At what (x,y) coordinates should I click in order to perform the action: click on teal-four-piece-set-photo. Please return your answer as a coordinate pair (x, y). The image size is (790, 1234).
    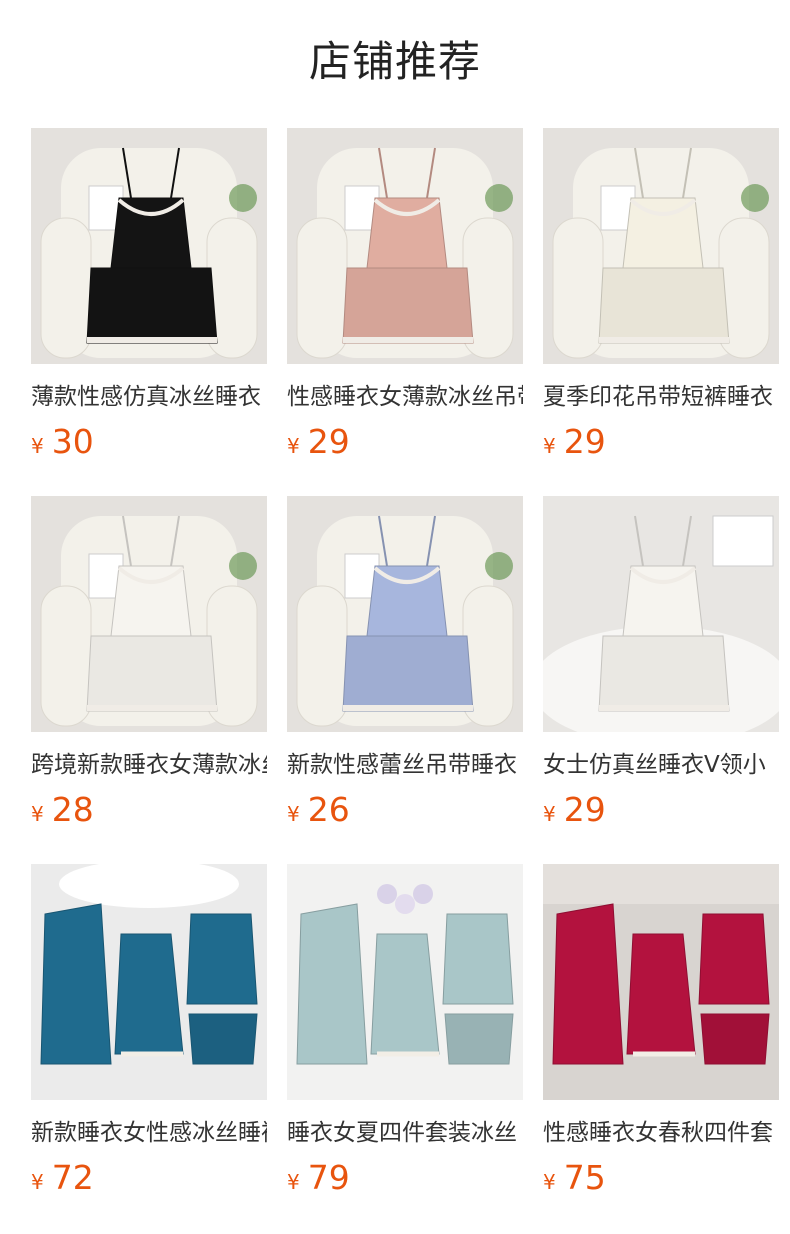
    Looking at the image, I should click on (149, 982).